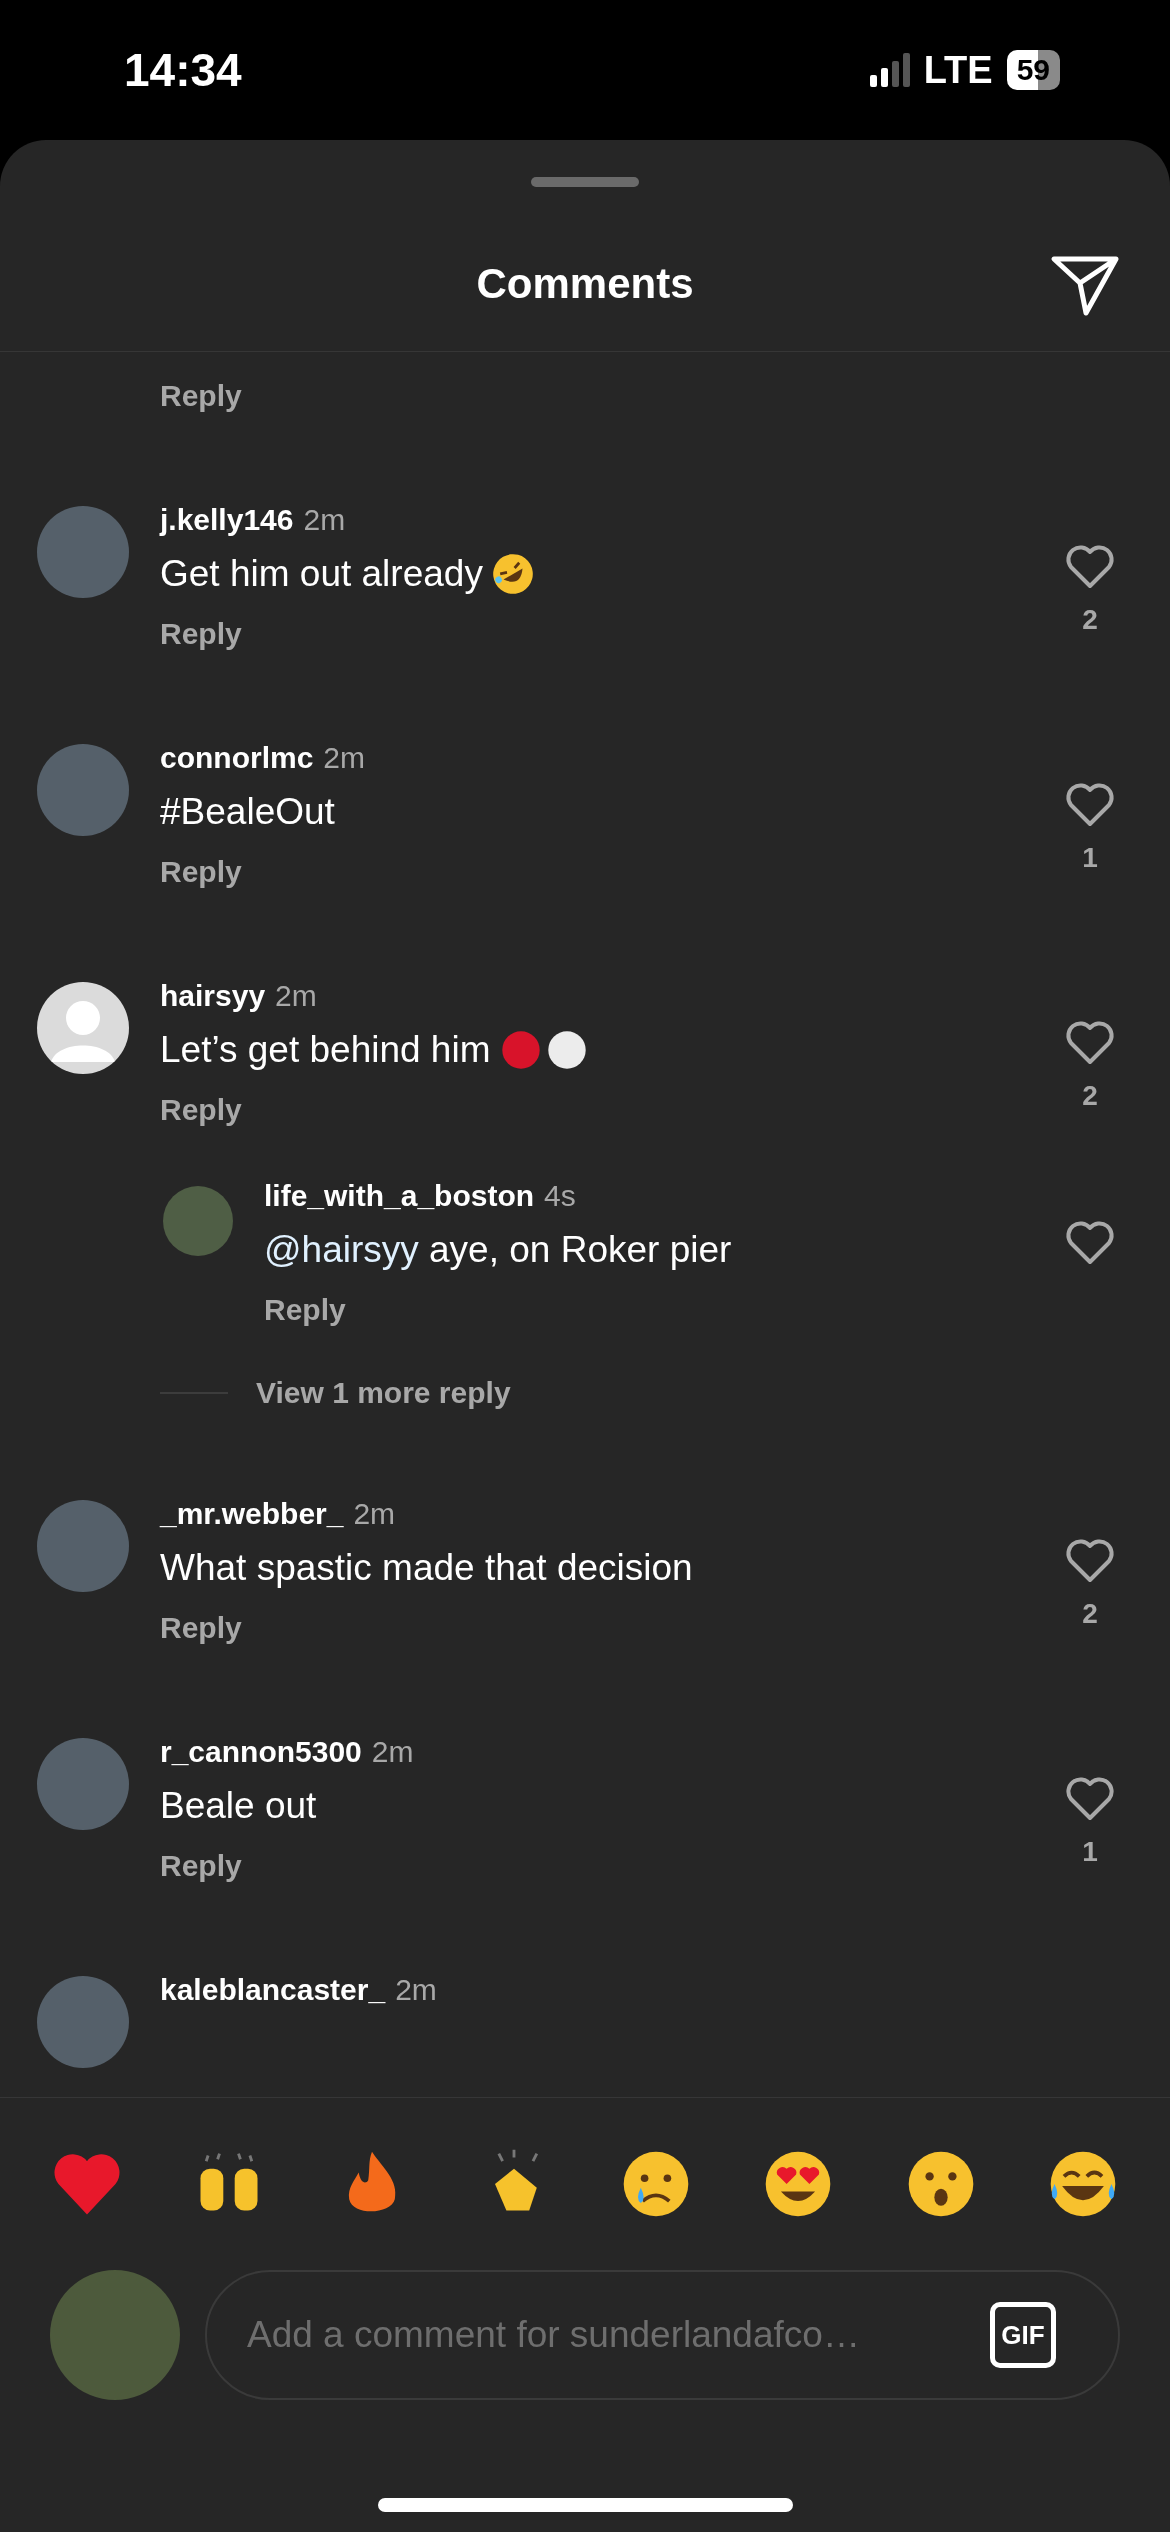  What do you see at coordinates (238, 1806) in the screenshot?
I see `comment-text: Beale out` at bounding box center [238, 1806].